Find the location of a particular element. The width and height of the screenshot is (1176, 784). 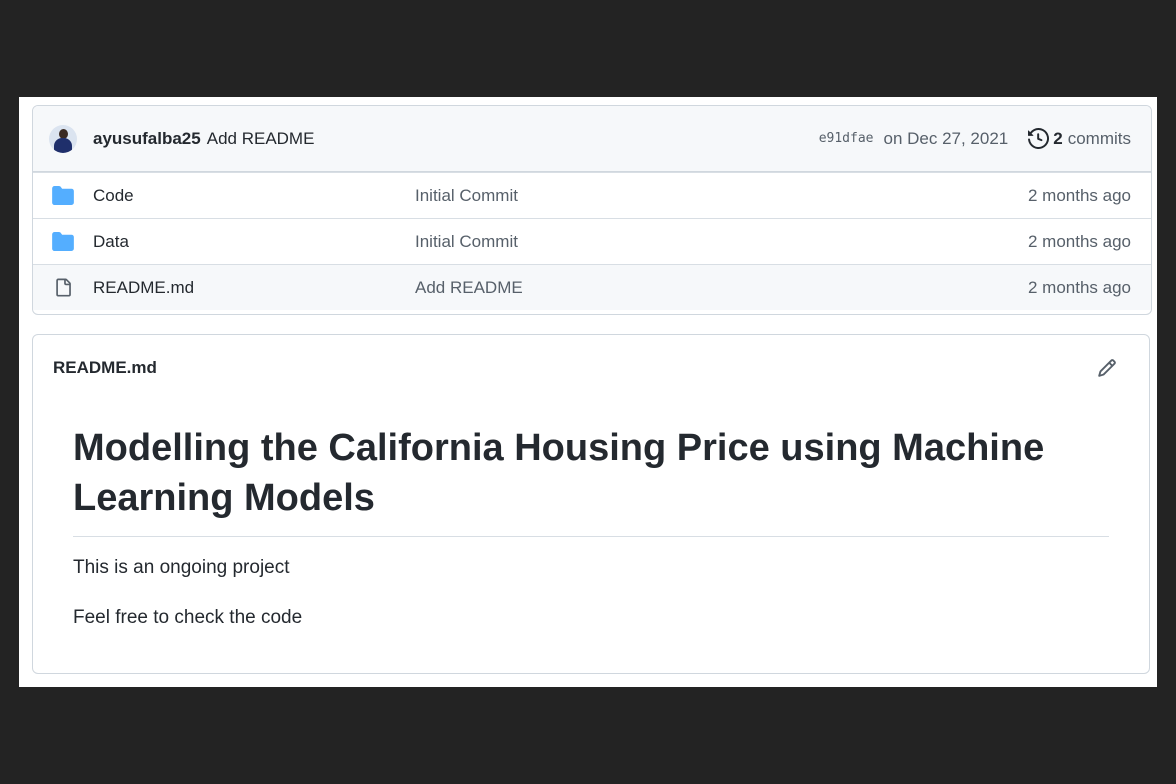

file-row-readme: README.md Add README 2 months ago is located at coordinates (592, 287).